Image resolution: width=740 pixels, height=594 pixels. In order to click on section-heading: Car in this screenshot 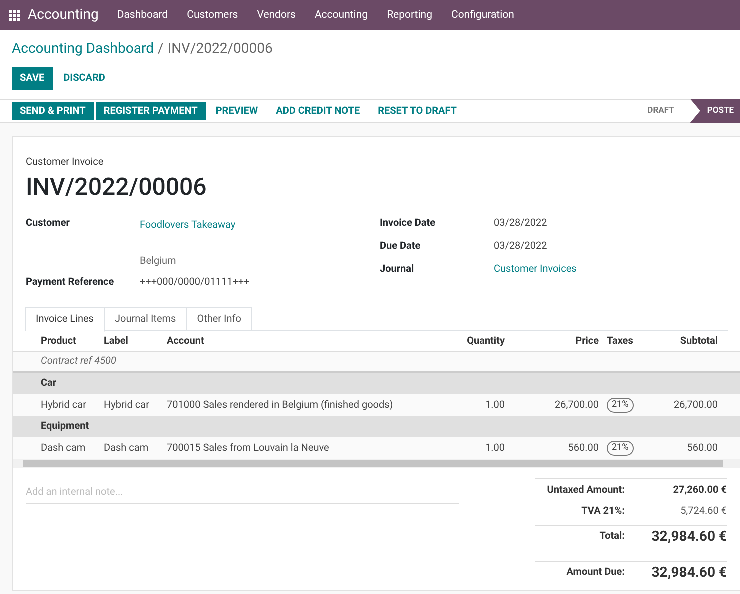, I will do `click(49, 384)`.